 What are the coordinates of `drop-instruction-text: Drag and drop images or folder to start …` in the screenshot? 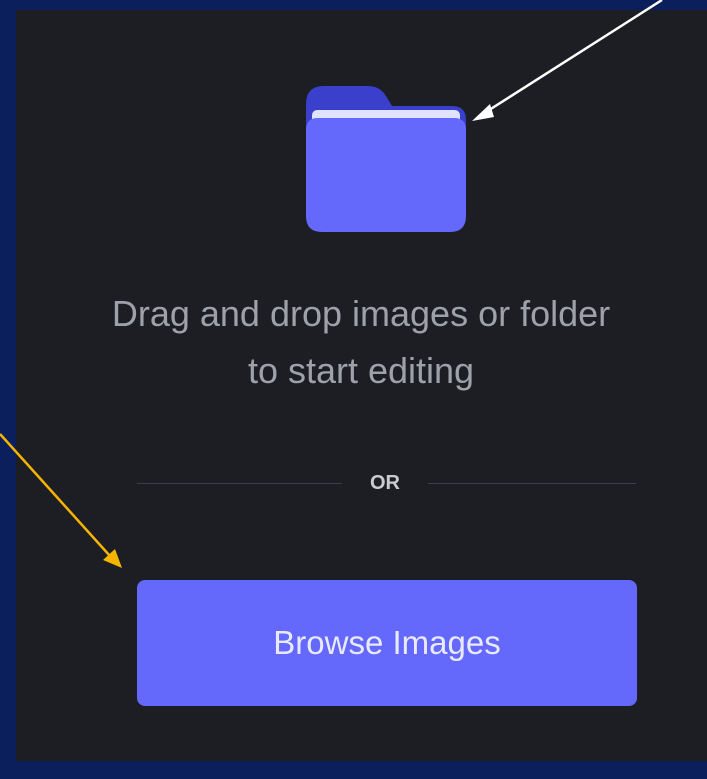 It's located at (361, 342).